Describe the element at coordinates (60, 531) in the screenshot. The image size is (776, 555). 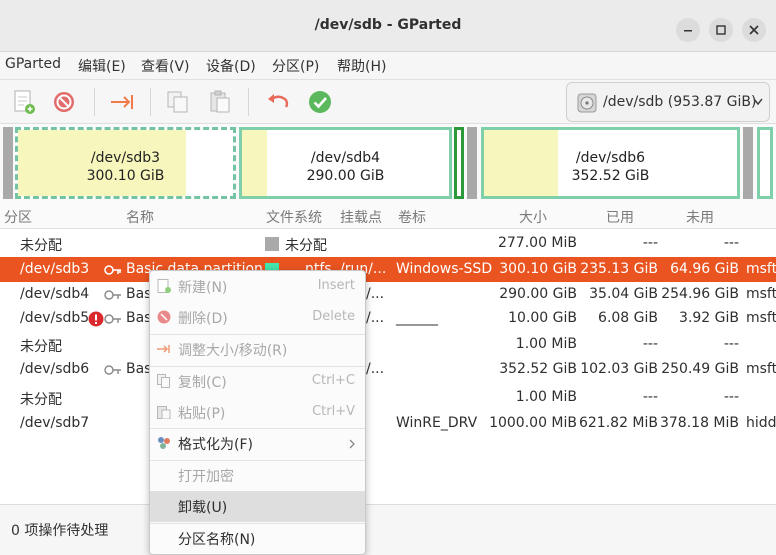
I see `pending-operations-text: 0 项操作待处理` at that location.